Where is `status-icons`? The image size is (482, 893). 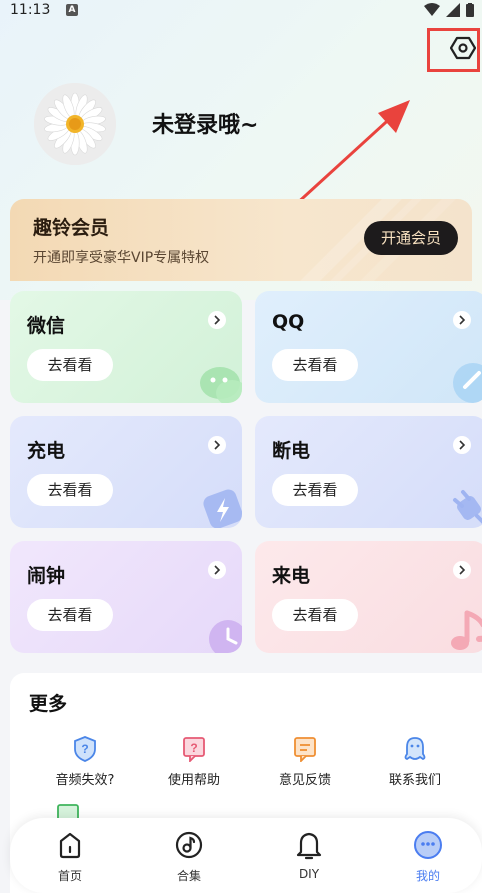
status-icons is located at coordinates (449, 10).